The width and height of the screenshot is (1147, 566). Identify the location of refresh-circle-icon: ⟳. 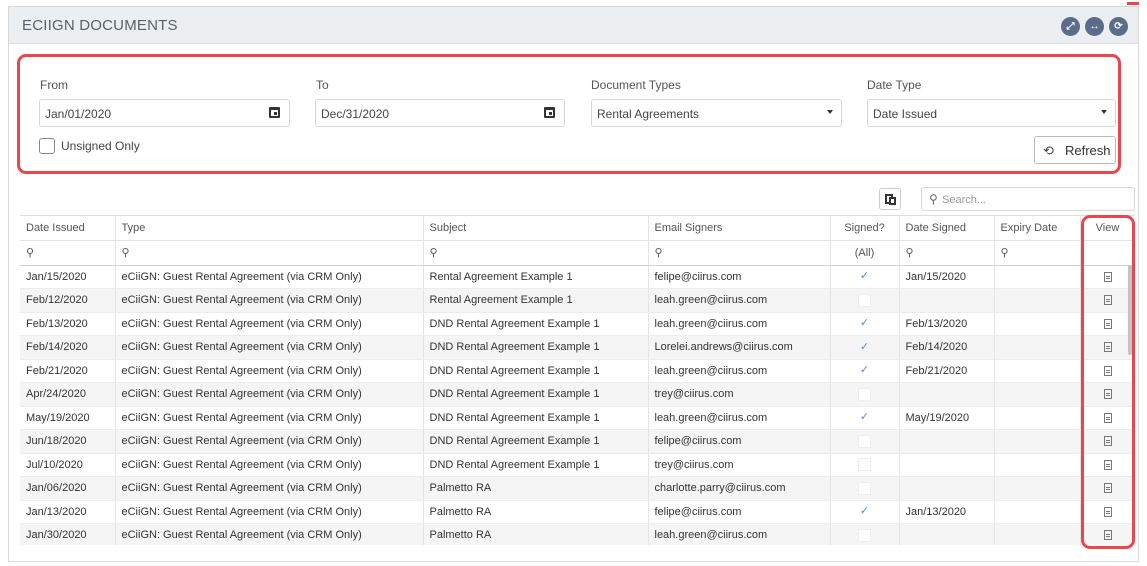
(1118, 26).